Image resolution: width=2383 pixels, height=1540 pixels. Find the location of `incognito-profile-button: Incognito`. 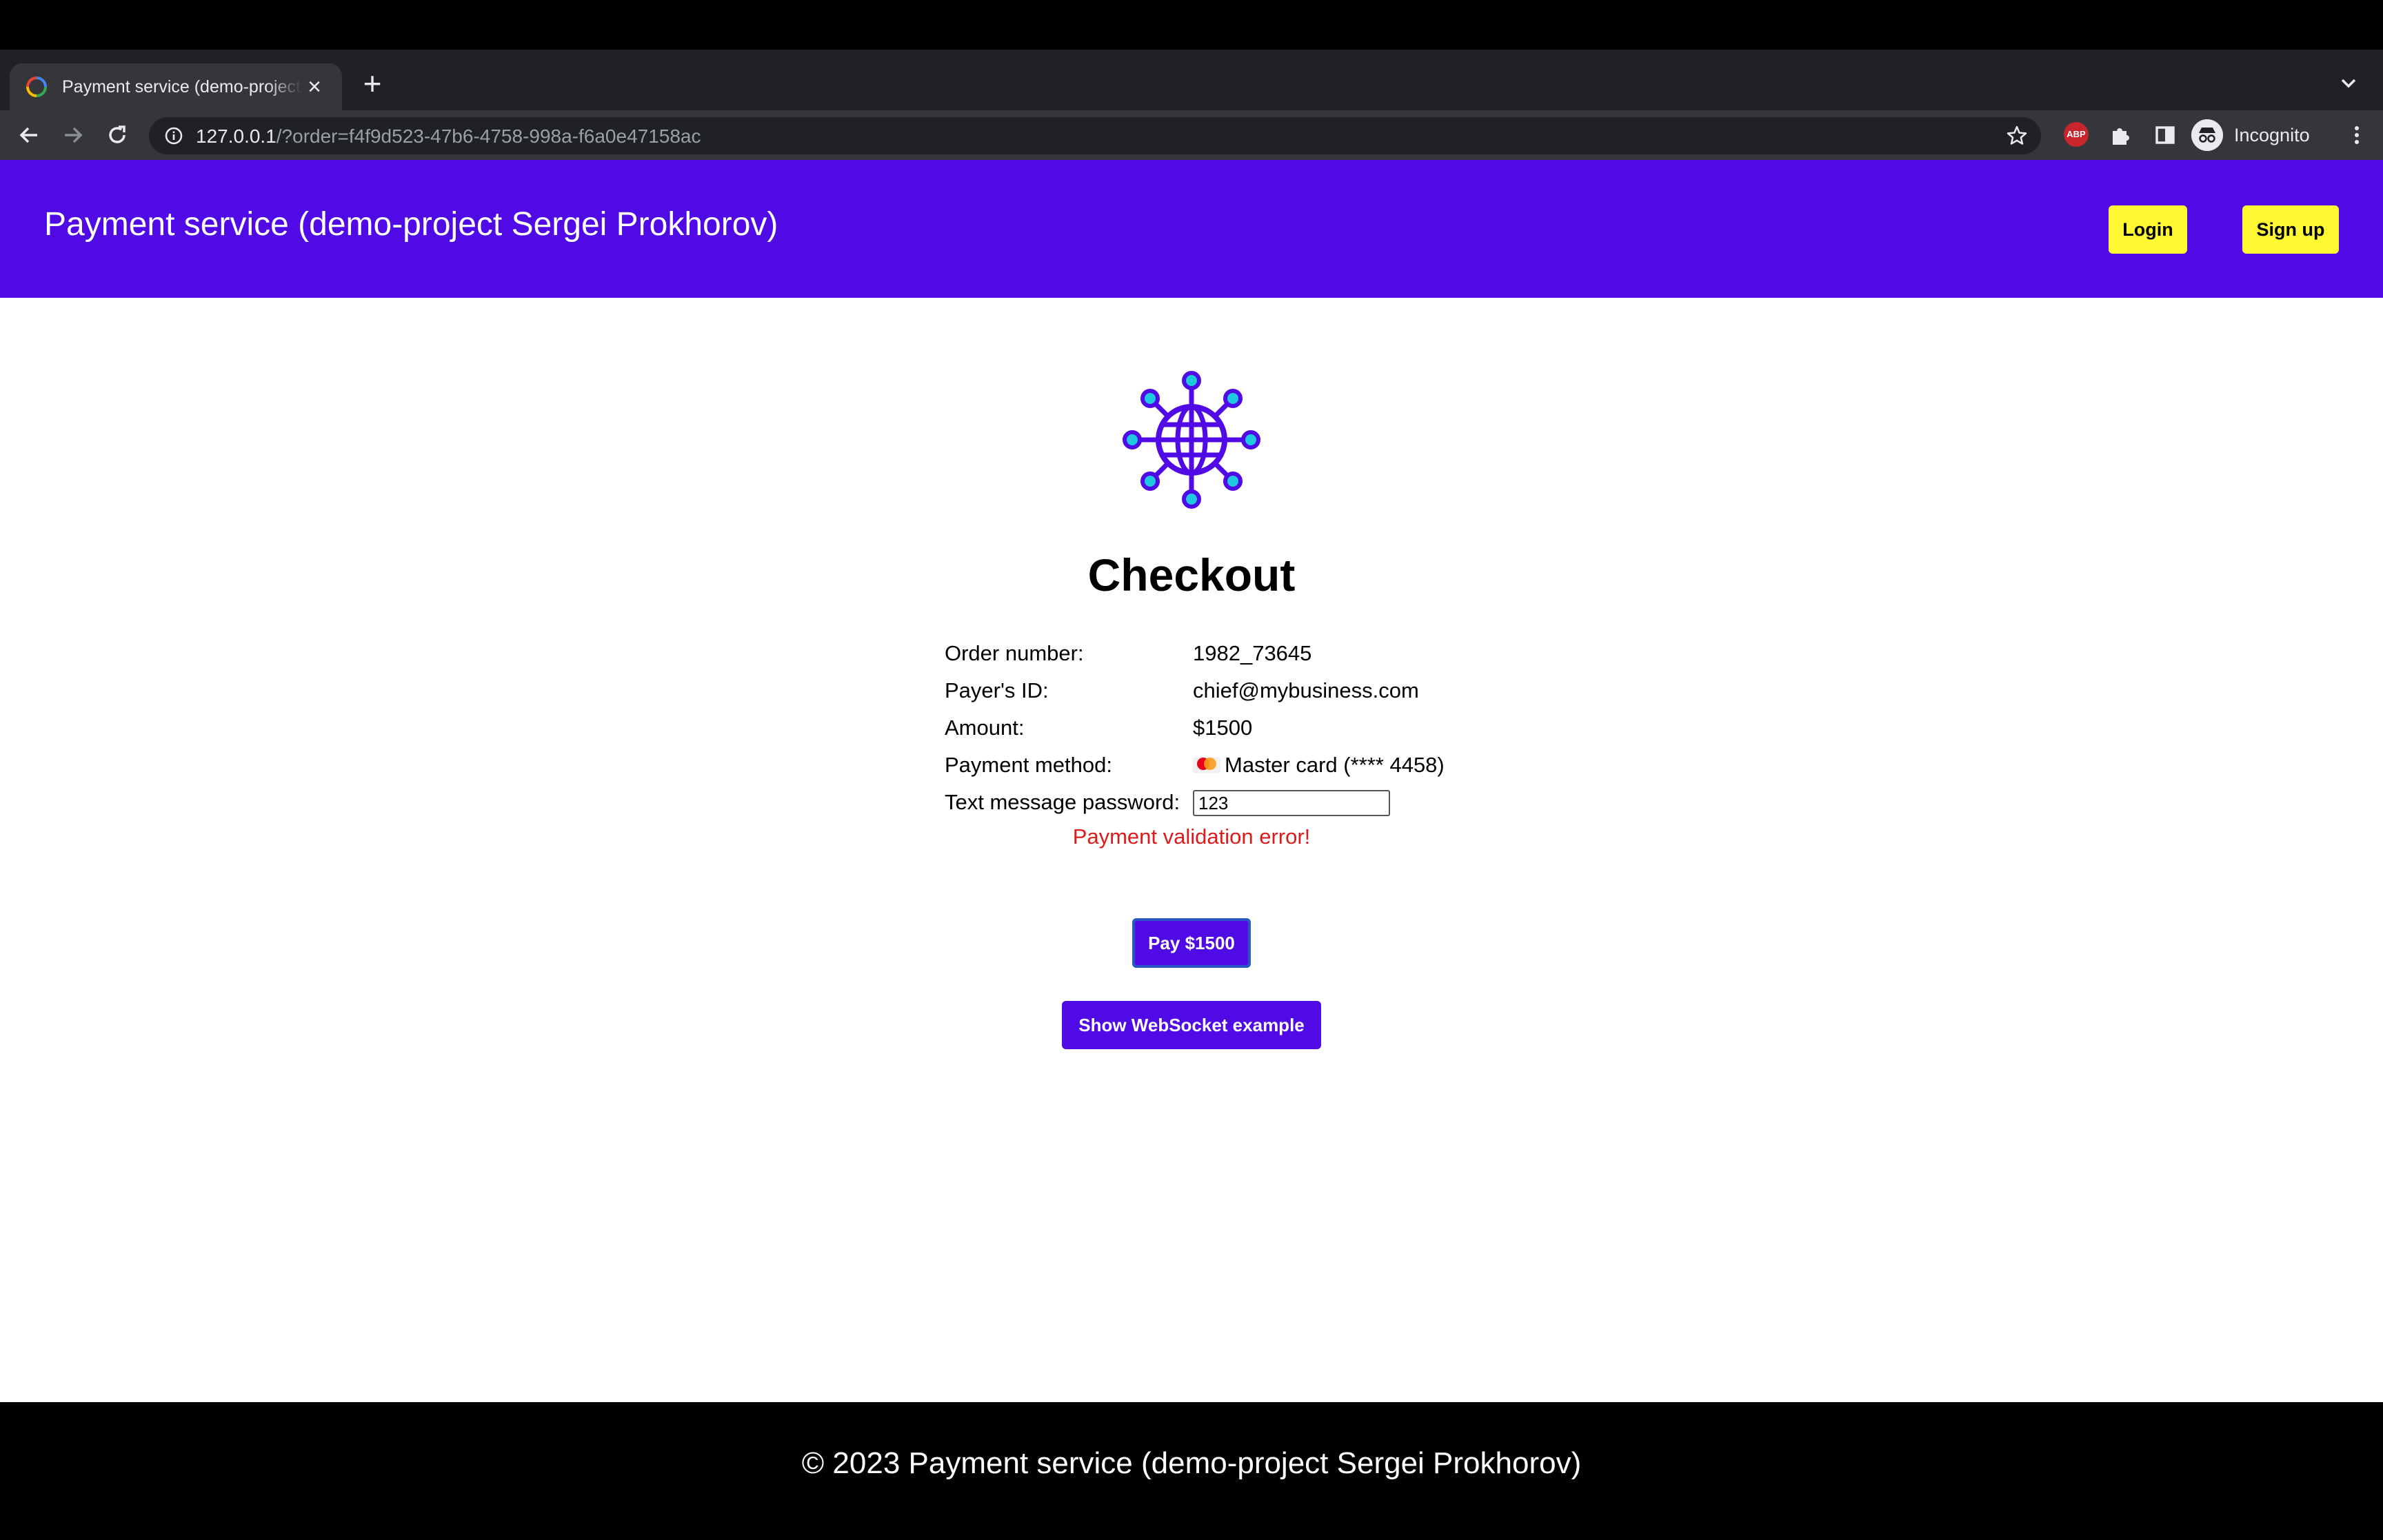

incognito-profile-button: Incognito is located at coordinates (2250, 136).